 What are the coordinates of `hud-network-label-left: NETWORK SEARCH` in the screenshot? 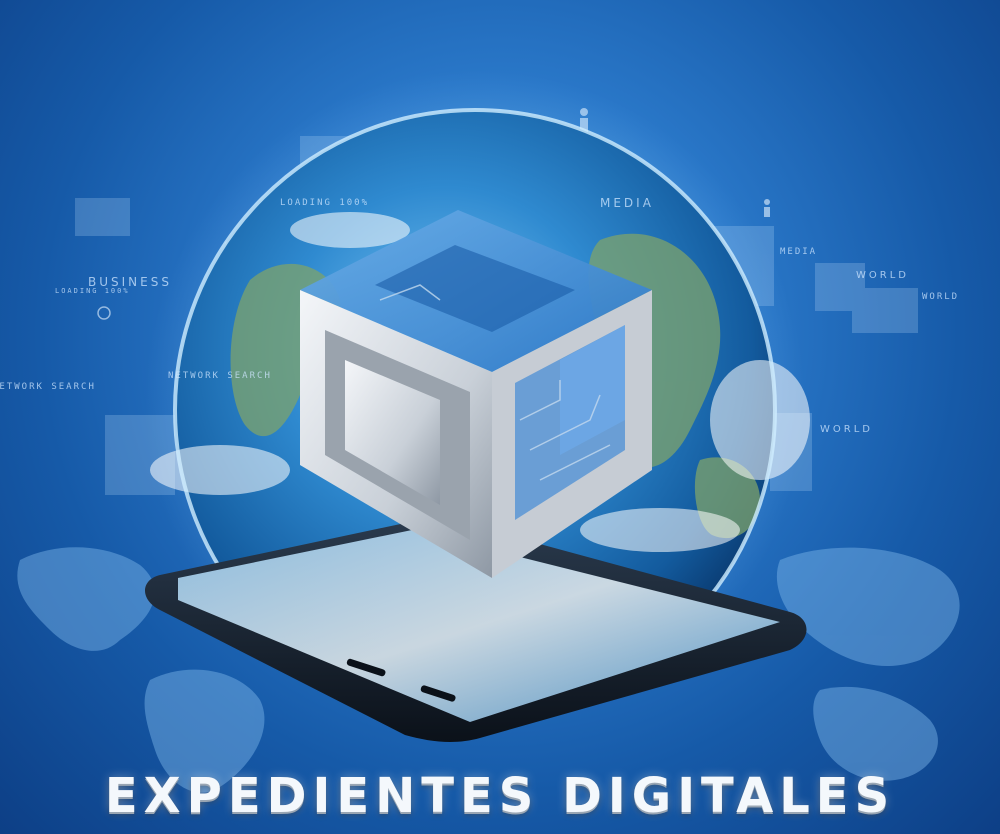 It's located at (48, 387).